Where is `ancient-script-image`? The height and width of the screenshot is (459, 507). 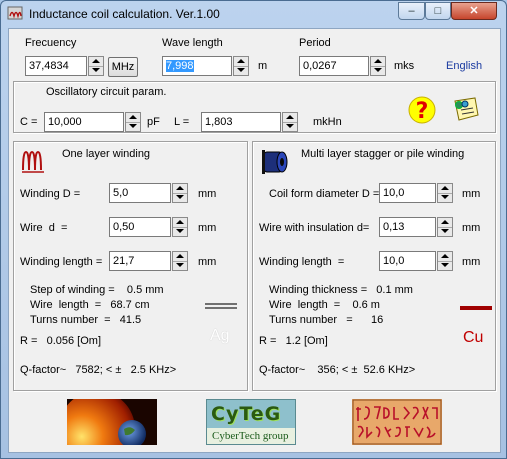
ancient-script-image is located at coordinates (397, 422).